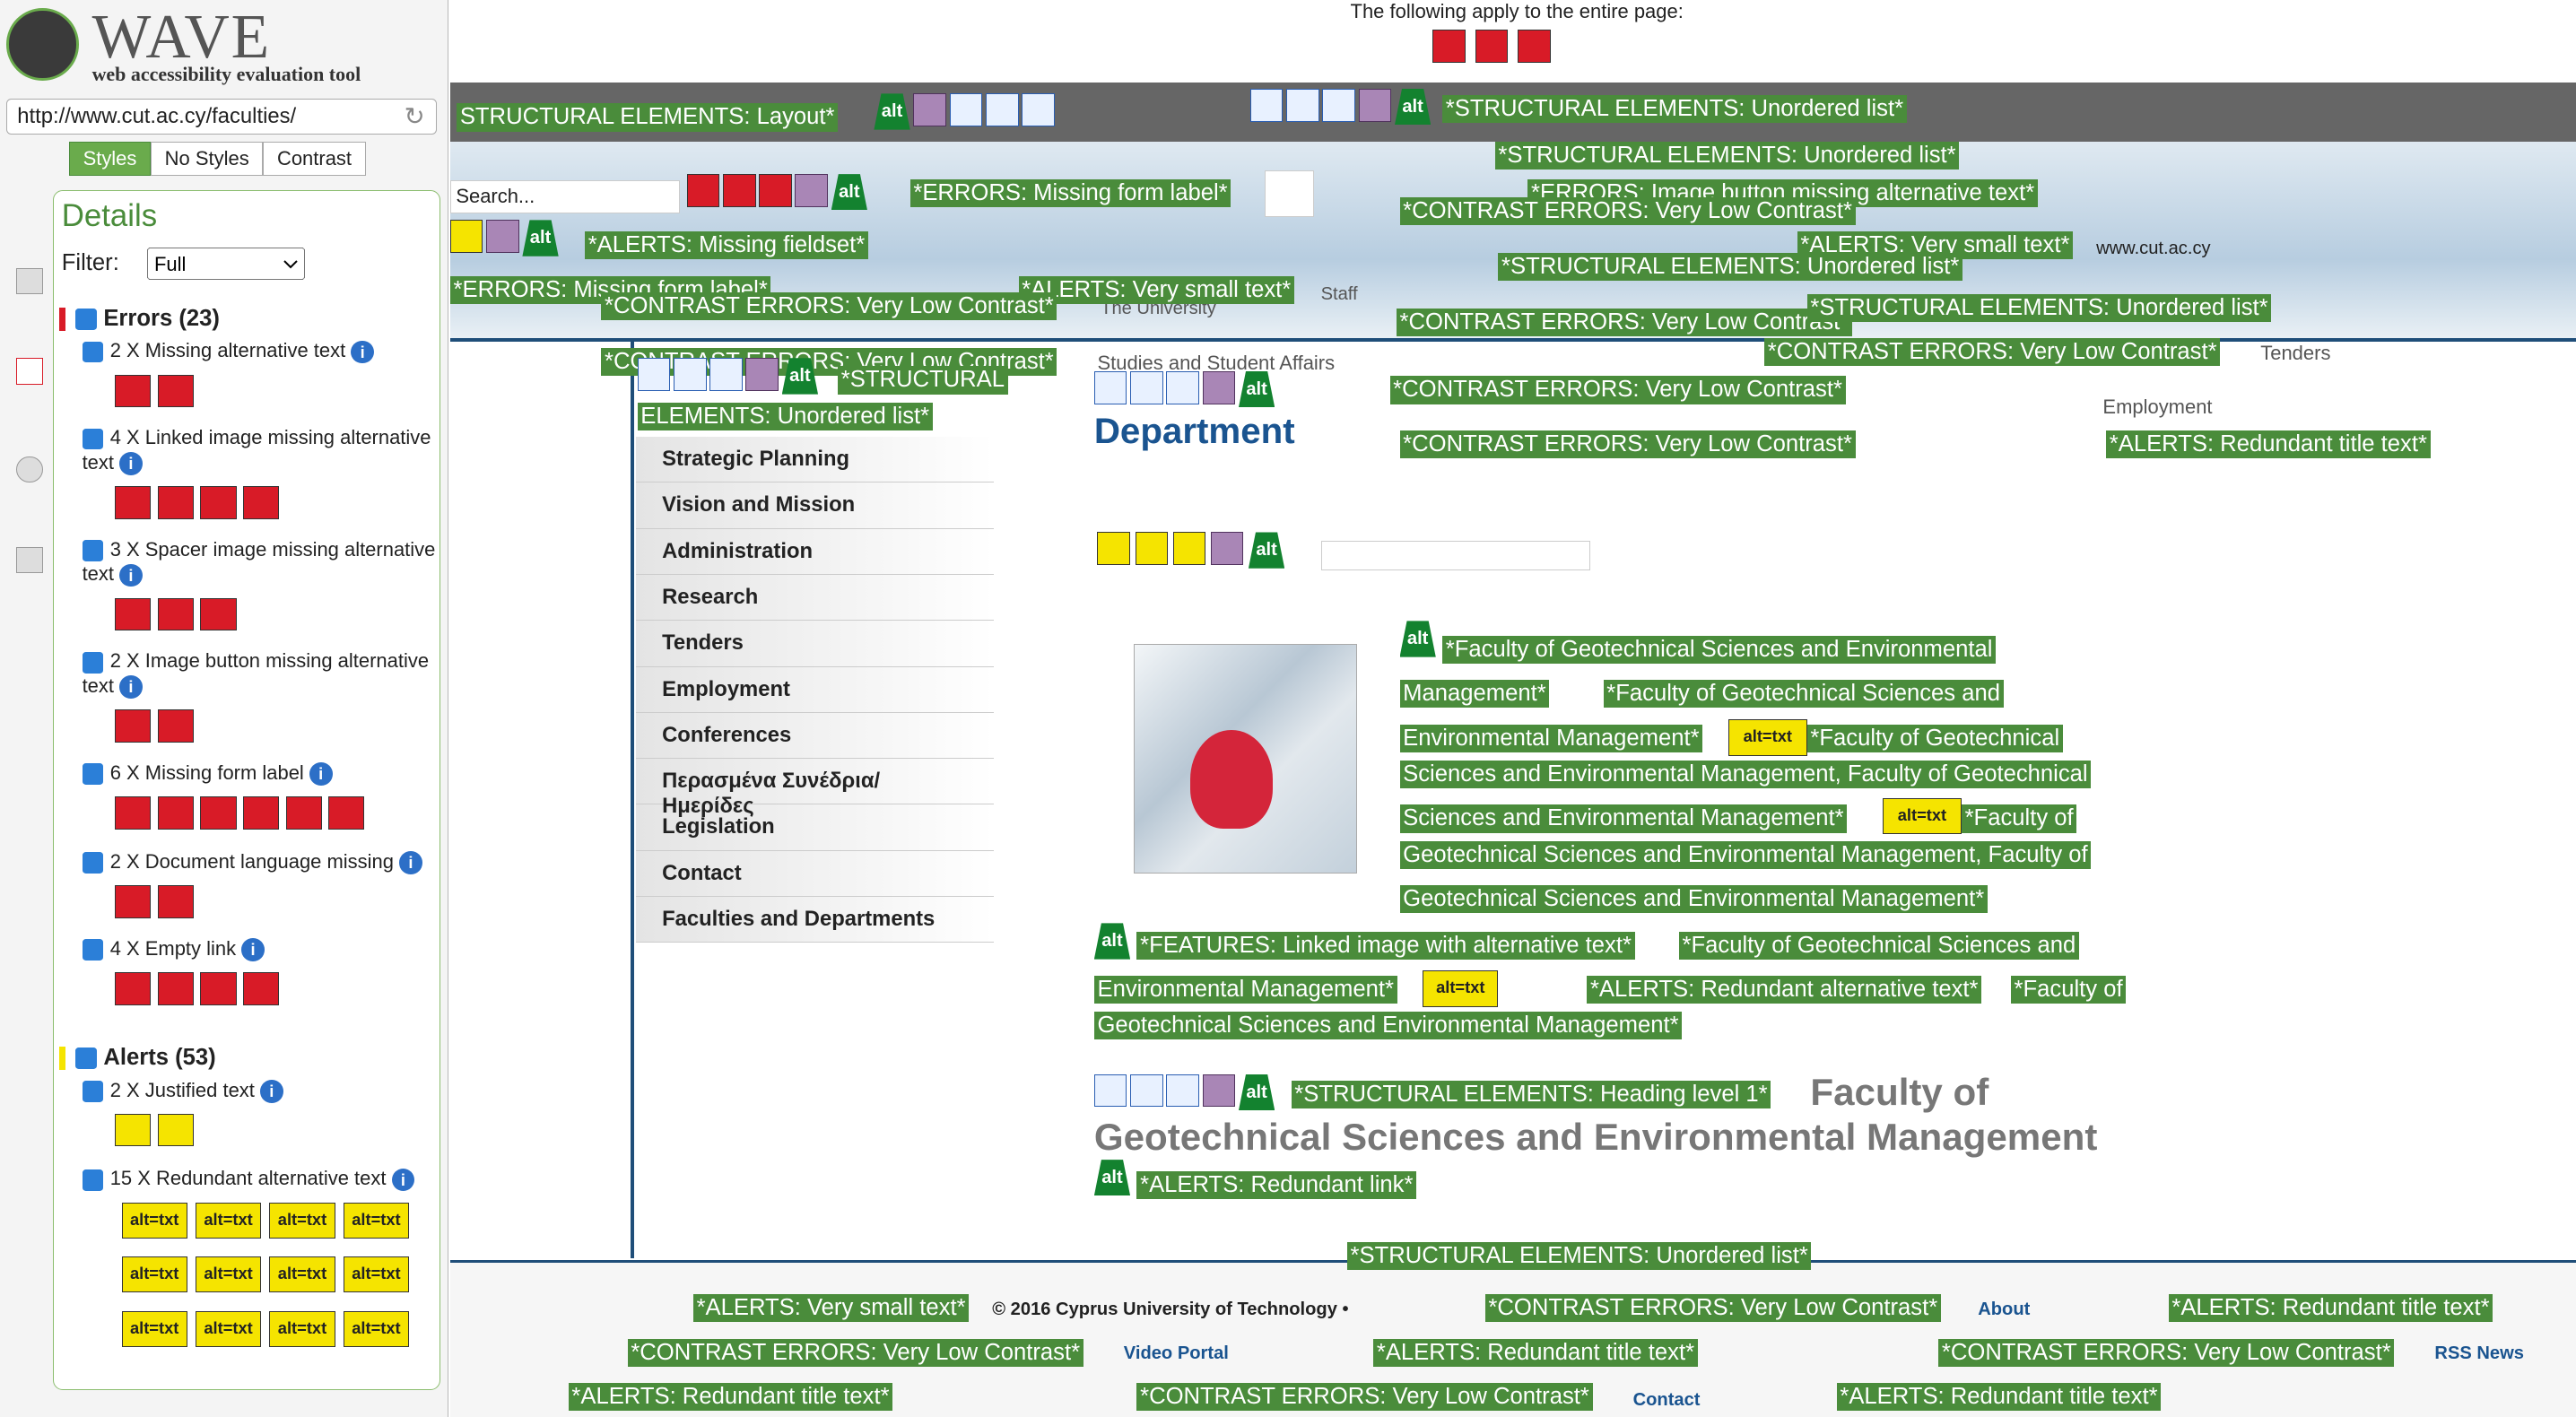 The image size is (2576, 1417). What do you see at coordinates (815, 690) in the screenshot?
I see `menu-item: Employment` at bounding box center [815, 690].